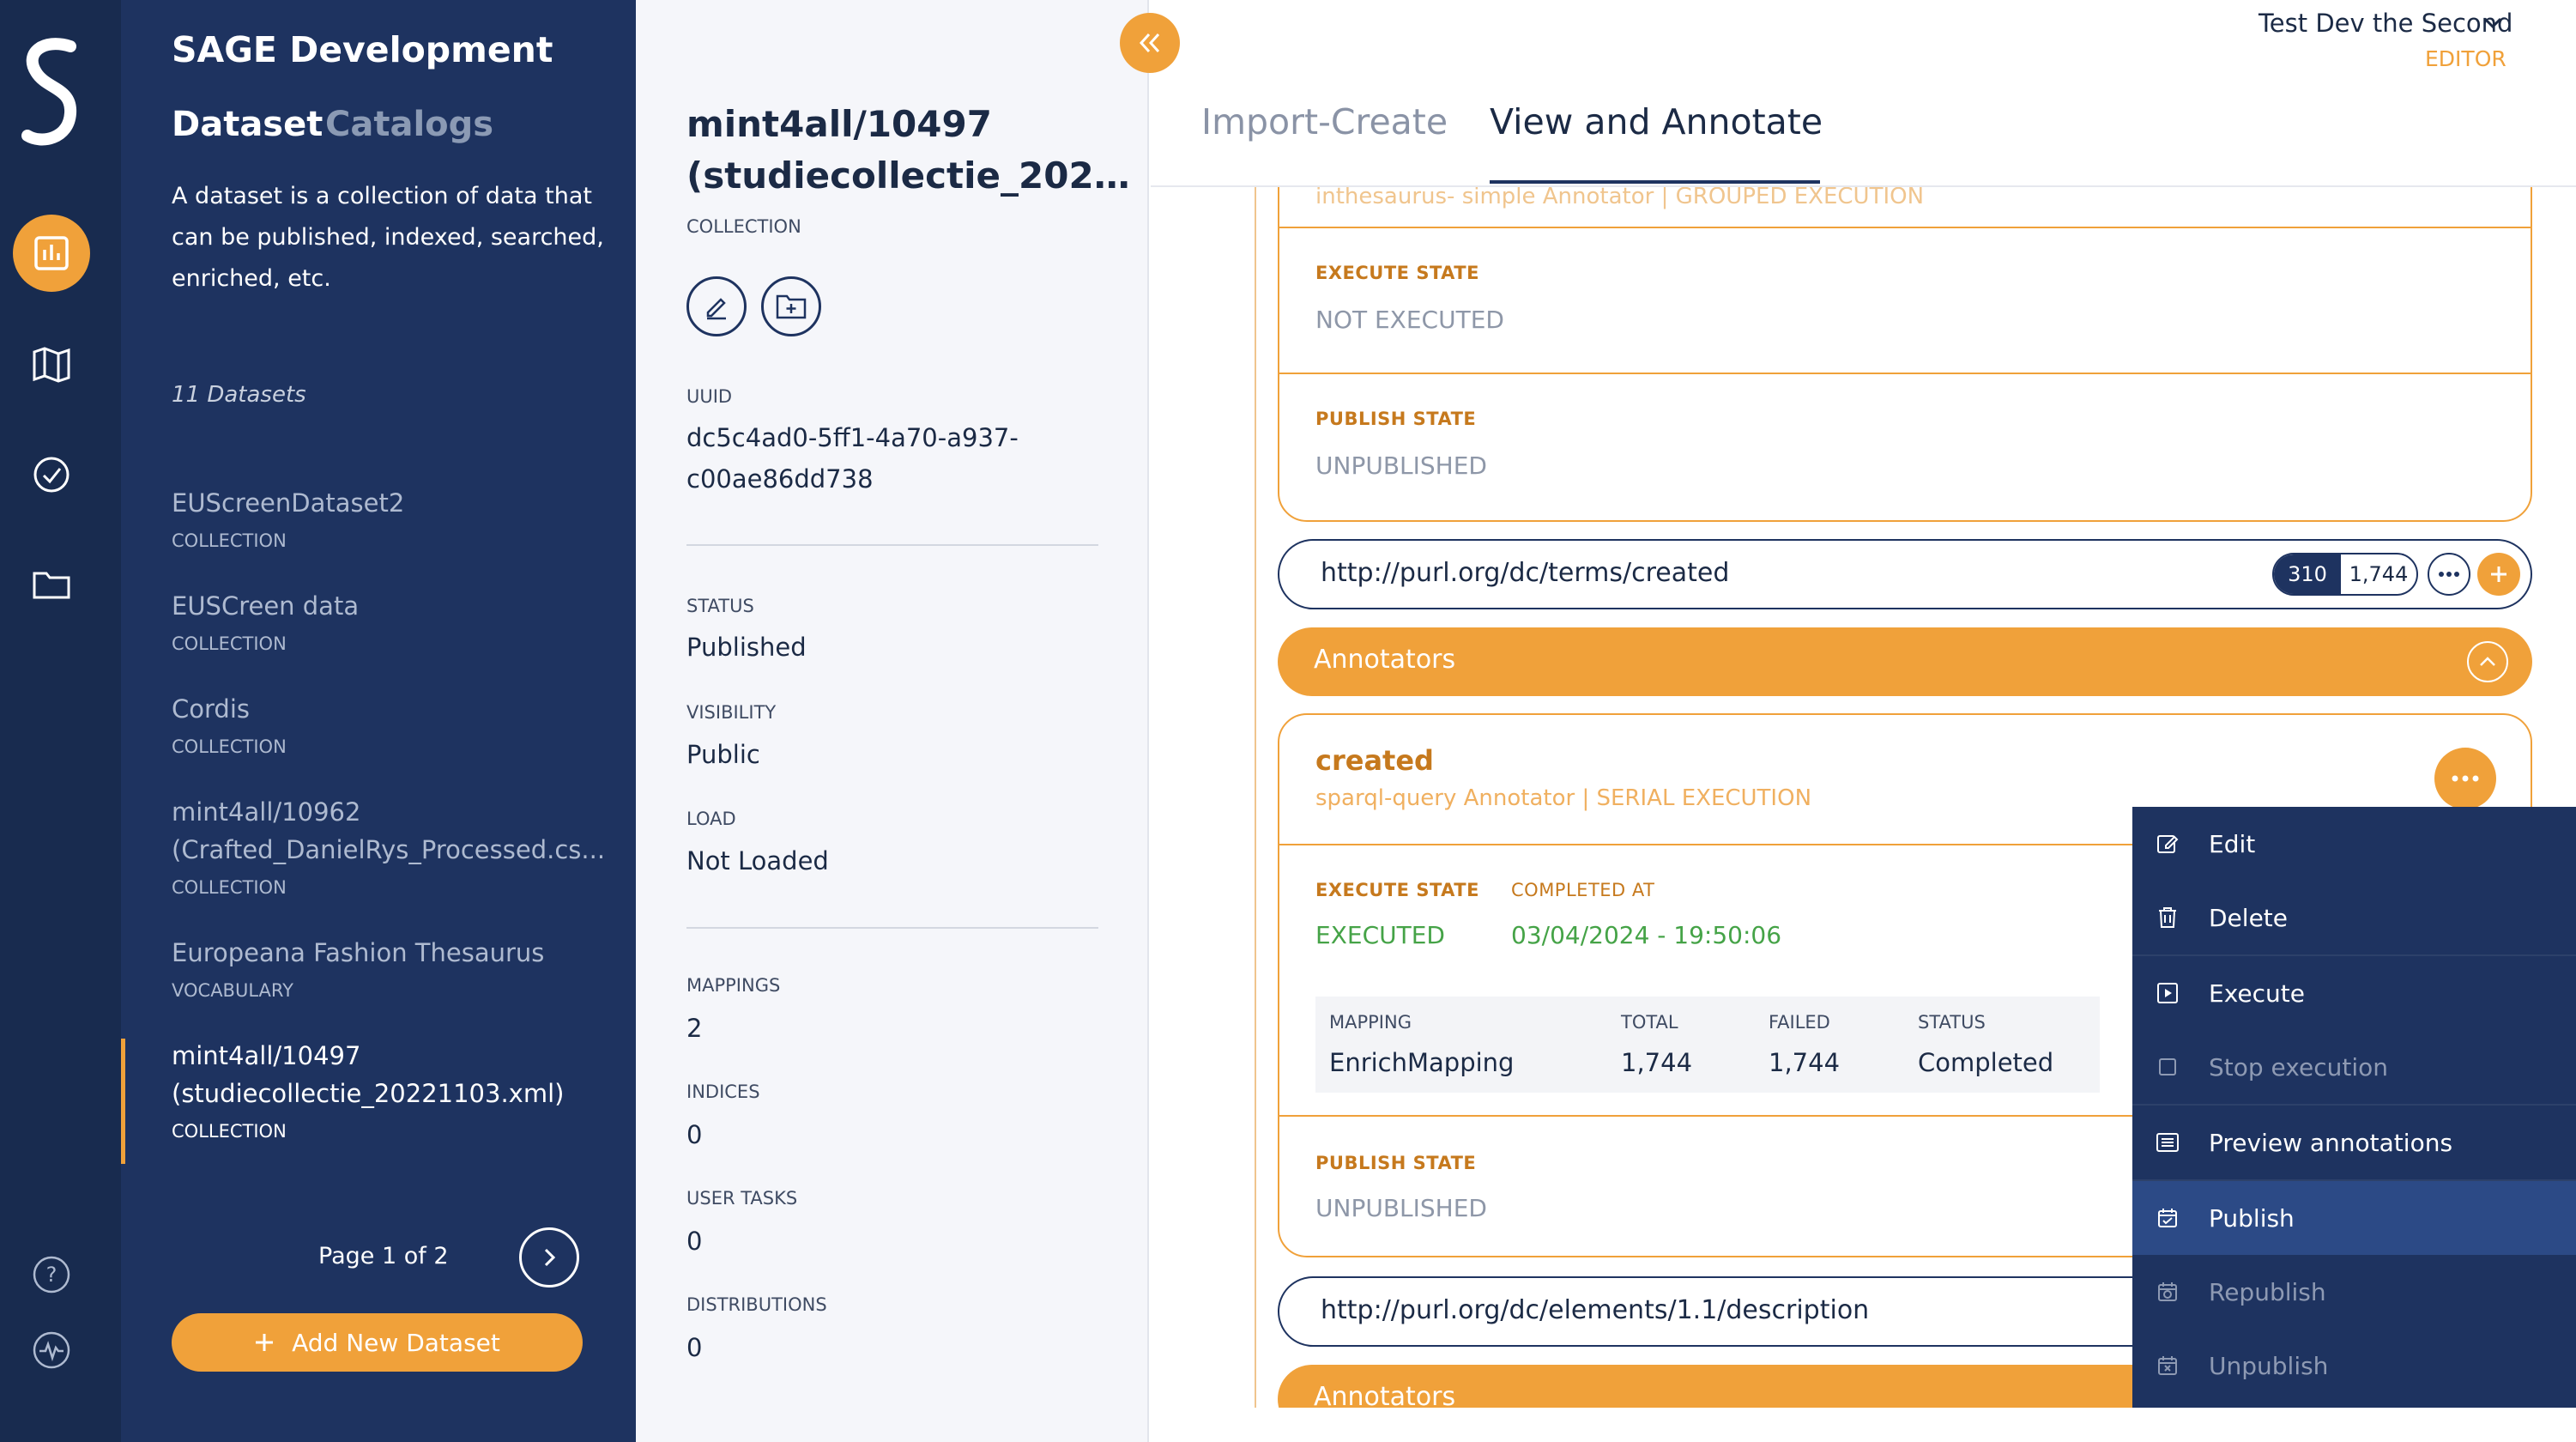 The height and width of the screenshot is (1442, 2576). What do you see at coordinates (2269, 1365) in the screenshot?
I see `menu-item-label: Unpublish` at bounding box center [2269, 1365].